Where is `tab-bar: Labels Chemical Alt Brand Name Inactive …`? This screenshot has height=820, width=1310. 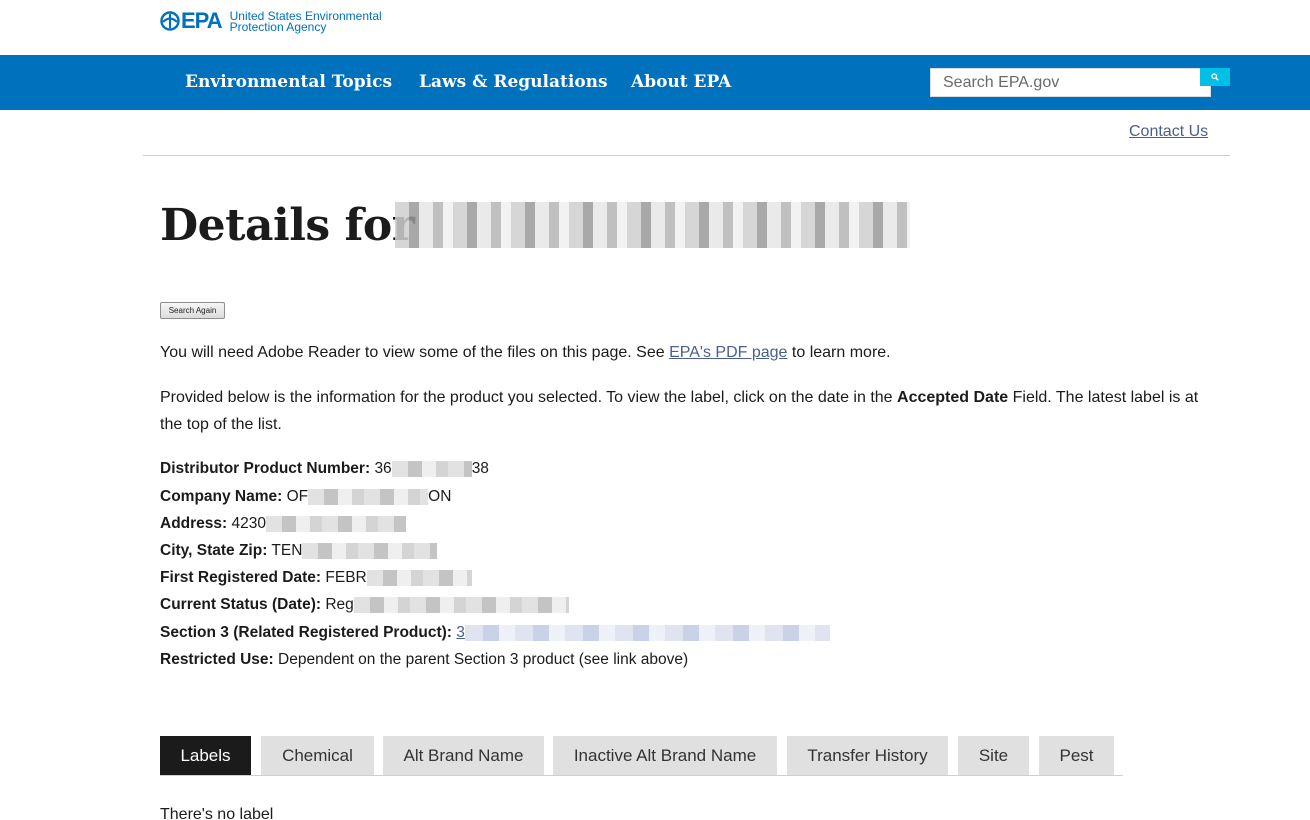 tab-bar: Labels Chemical Alt Brand Name Inactive … is located at coordinates (641, 756).